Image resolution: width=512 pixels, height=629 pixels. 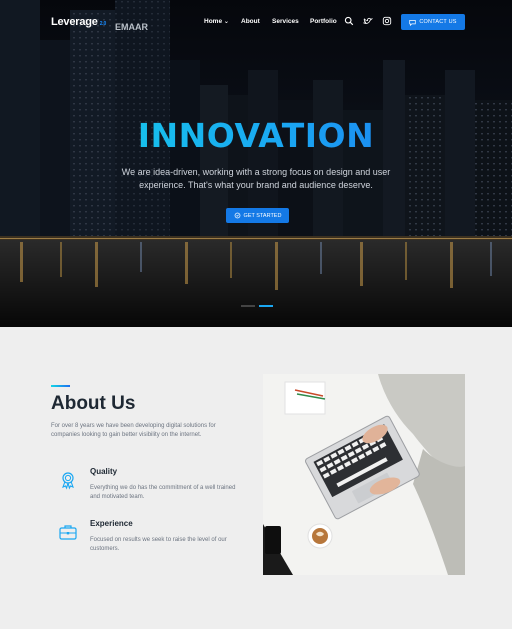 I want to click on briefcase-icon, so click(x=68, y=532).